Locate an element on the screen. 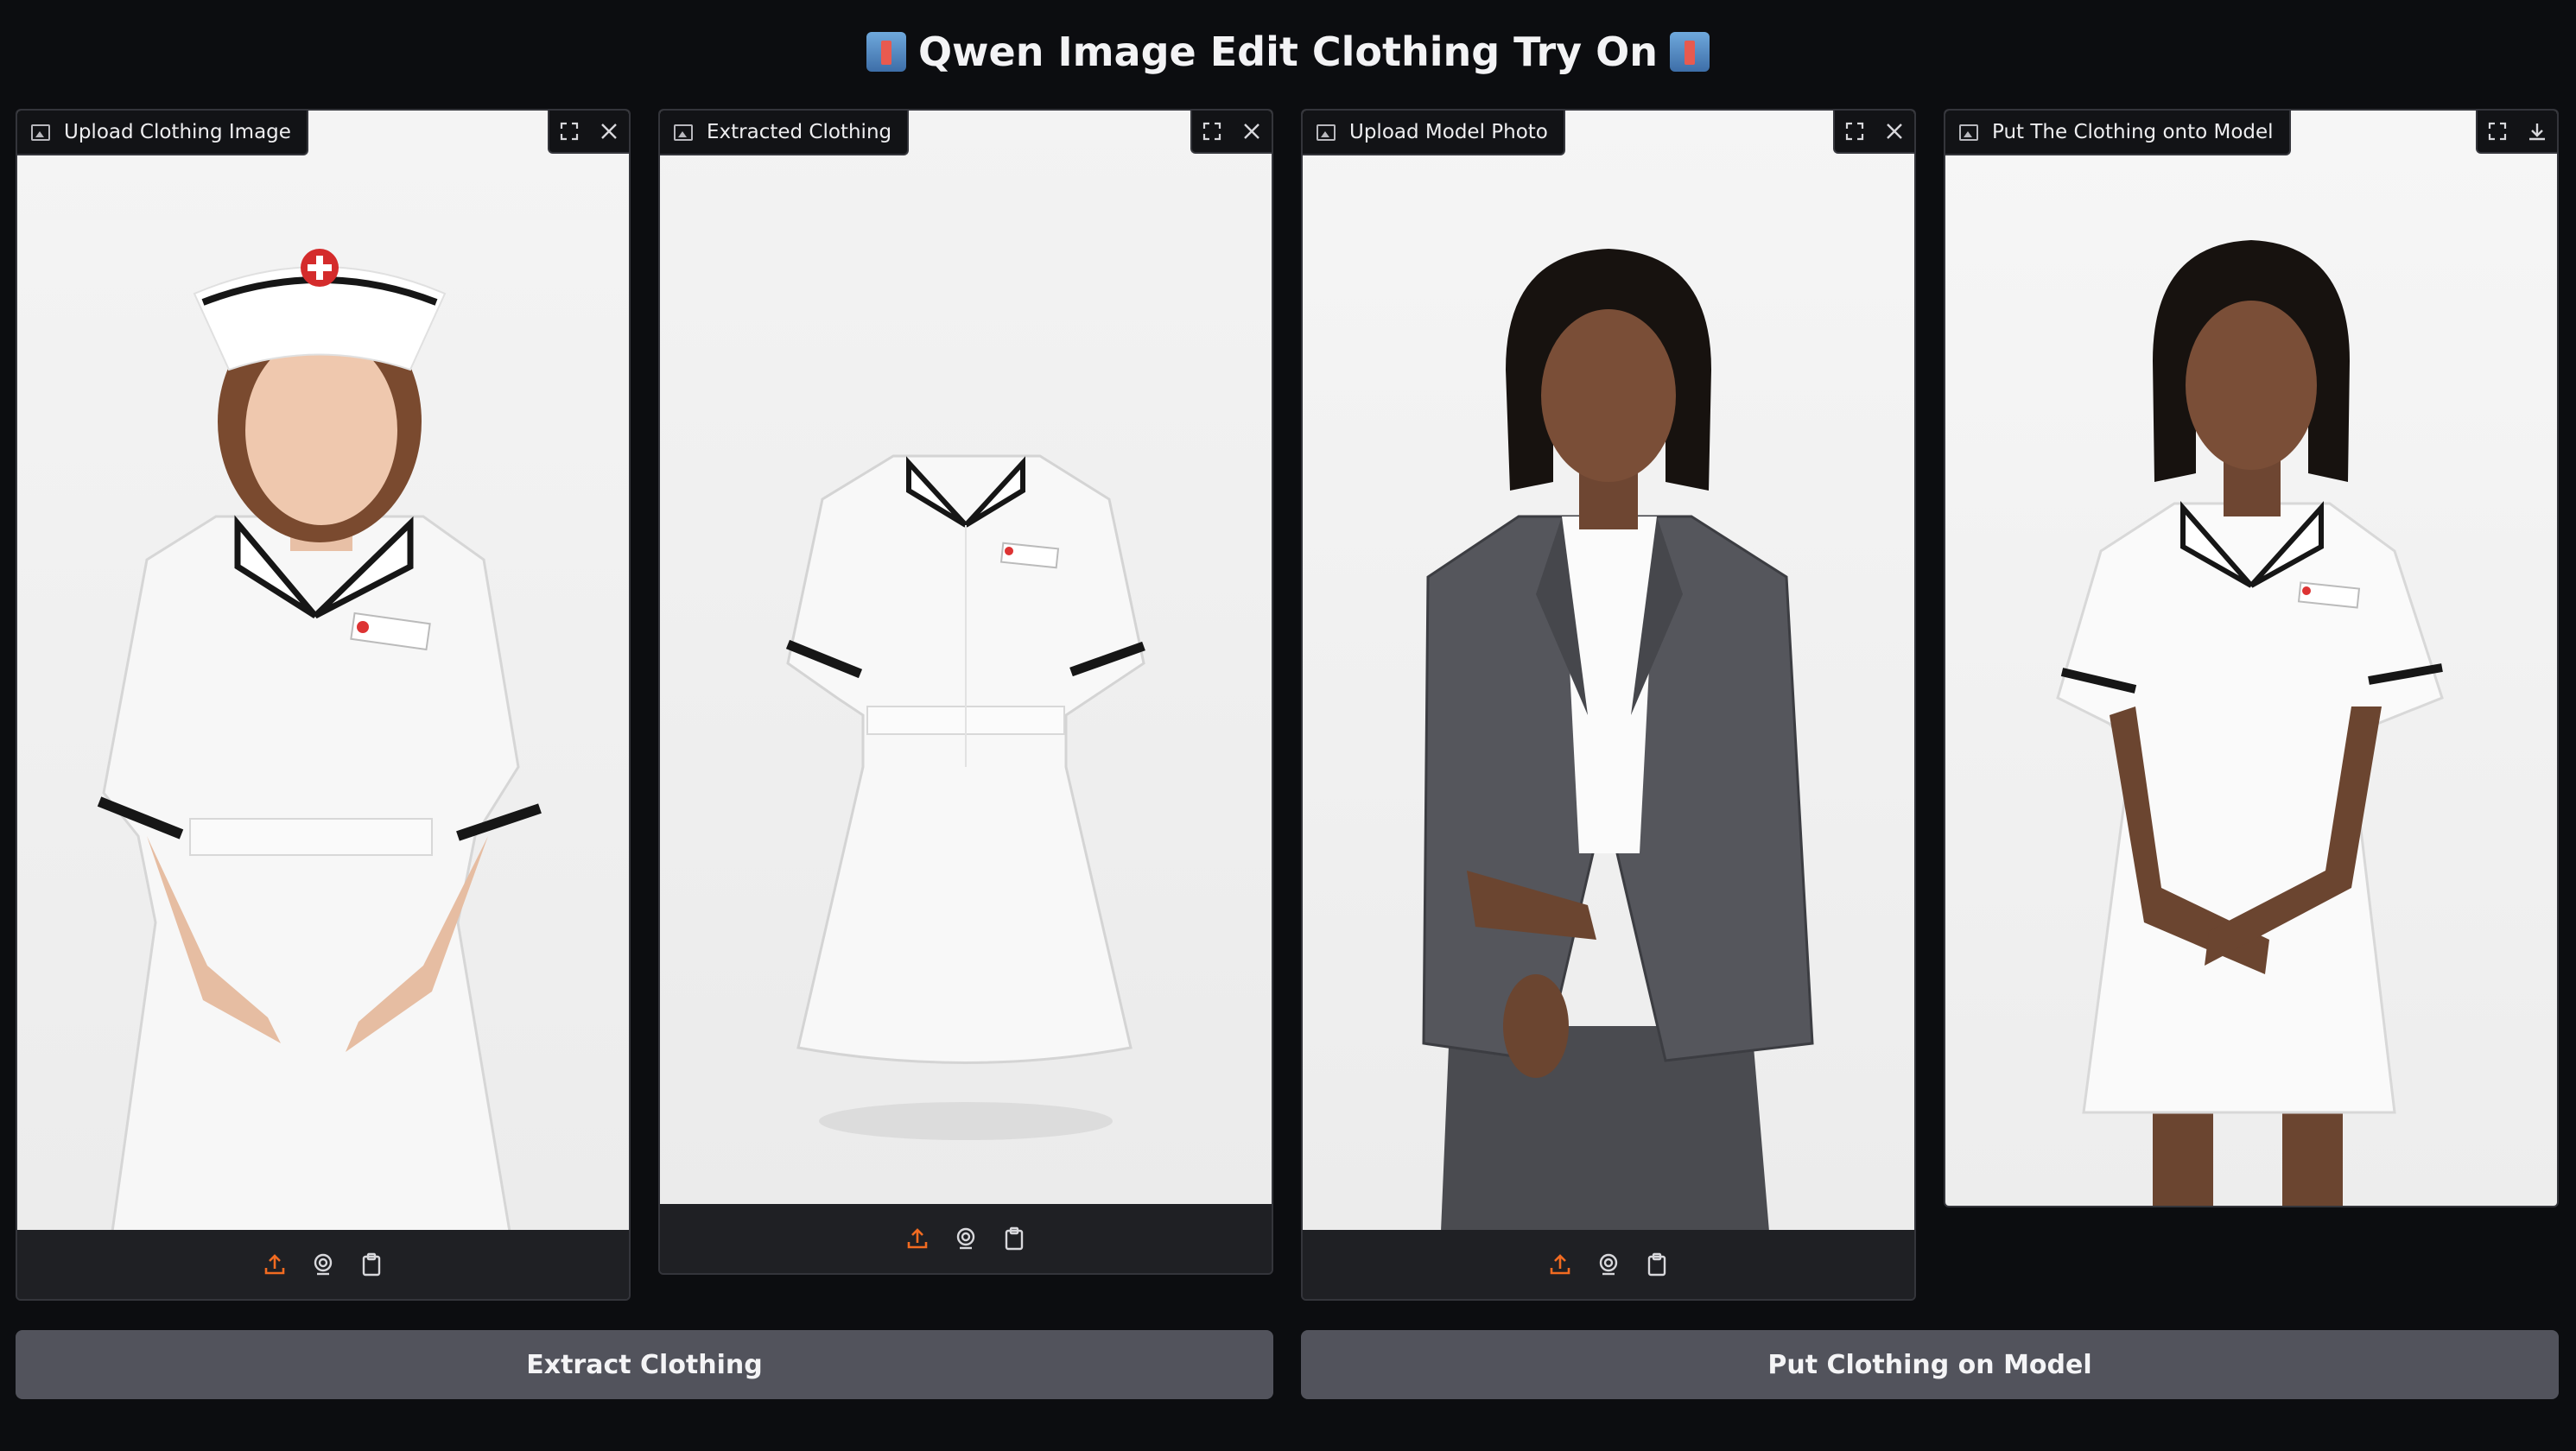 The height and width of the screenshot is (1451, 2576). panel-label: Upload Clothing Image is located at coordinates (162, 133).